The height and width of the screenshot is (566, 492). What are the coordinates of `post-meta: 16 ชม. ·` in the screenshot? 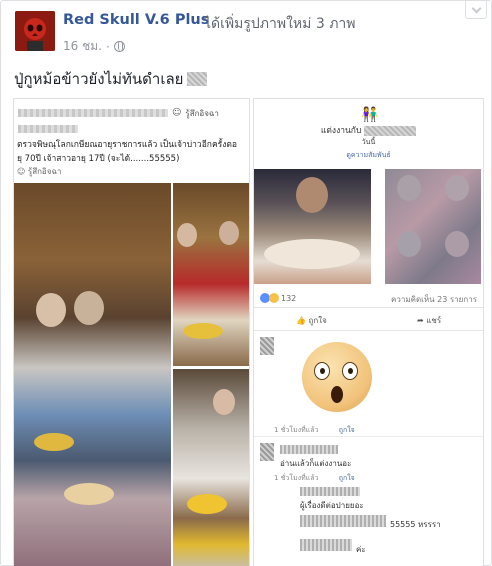 It's located at (94, 46).